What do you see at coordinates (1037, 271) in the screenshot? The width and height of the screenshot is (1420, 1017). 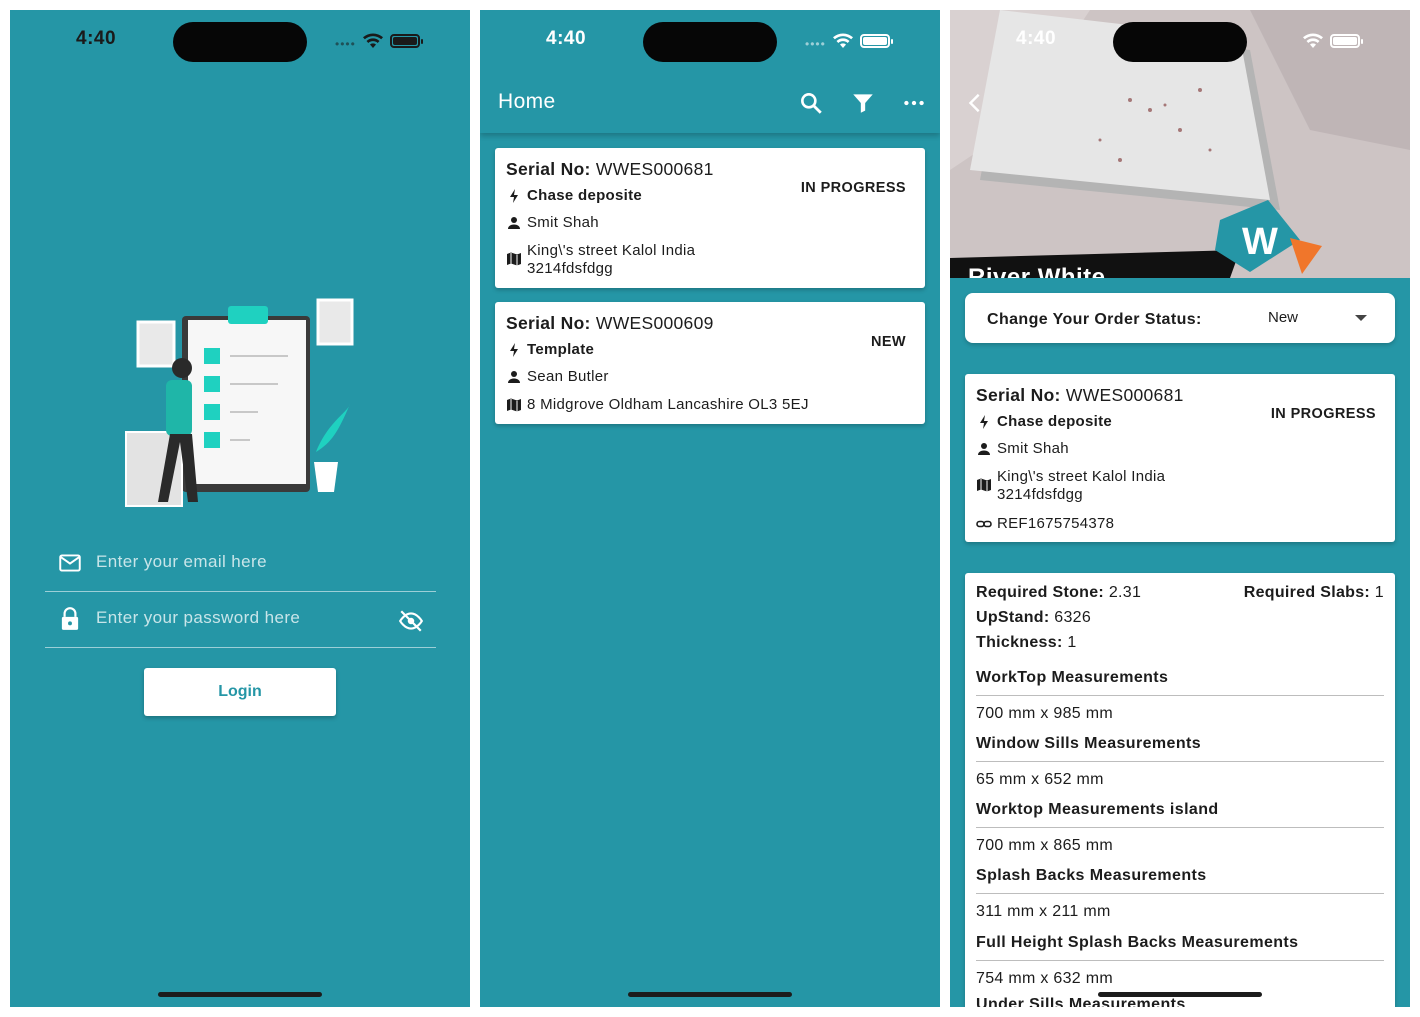 I see `product-title: River White` at bounding box center [1037, 271].